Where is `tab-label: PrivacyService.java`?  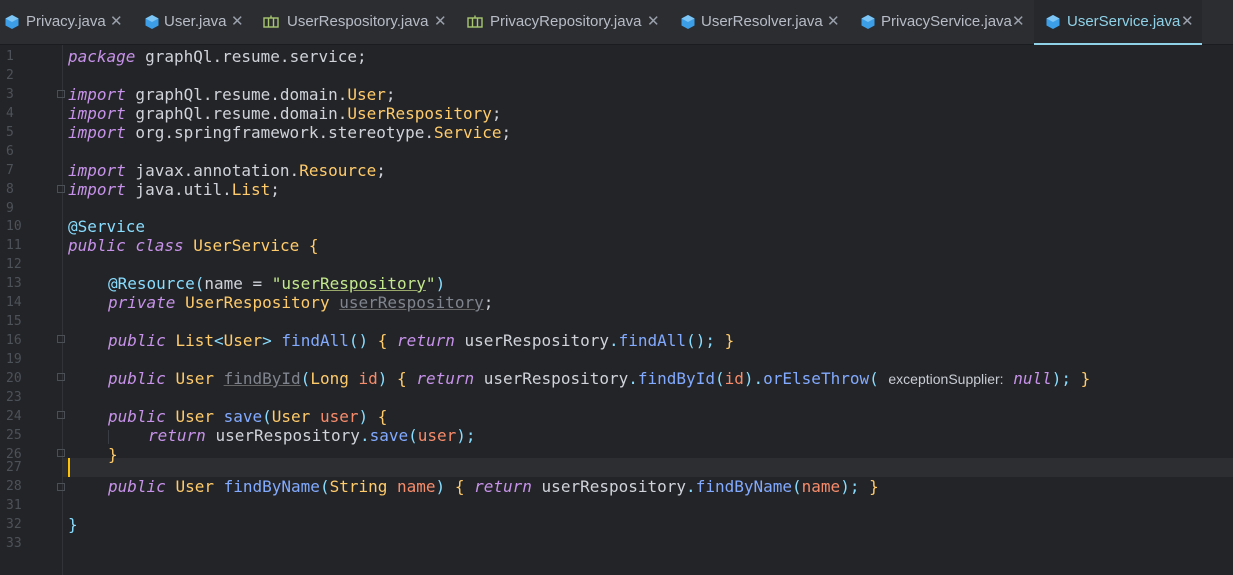 tab-label: PrivacyService.java is located at coordinates (946, 21).